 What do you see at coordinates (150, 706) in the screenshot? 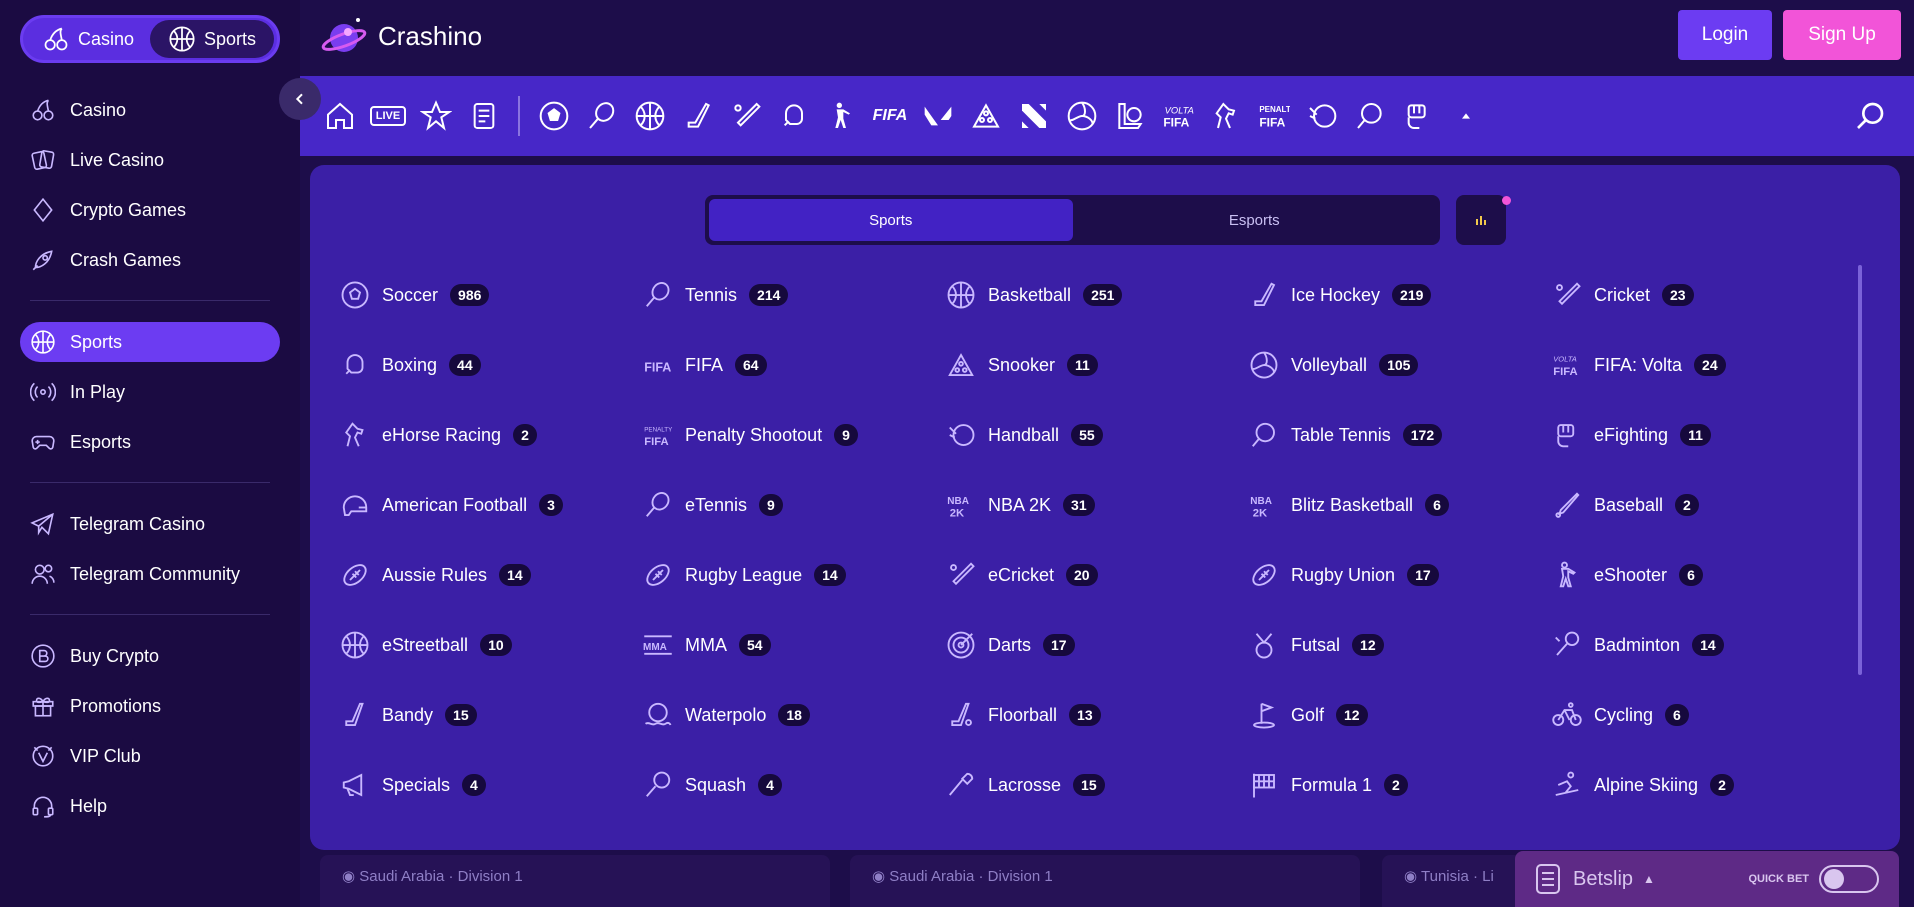
I see `sidebar-item-promotions: Promotions` at bounding box center [150, 706].